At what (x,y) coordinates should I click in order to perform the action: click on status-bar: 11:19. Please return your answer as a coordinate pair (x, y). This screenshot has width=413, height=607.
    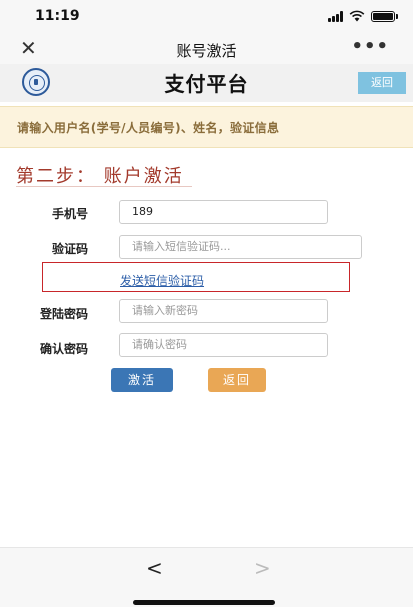
    Looking at the image, I should click on (206, 17).